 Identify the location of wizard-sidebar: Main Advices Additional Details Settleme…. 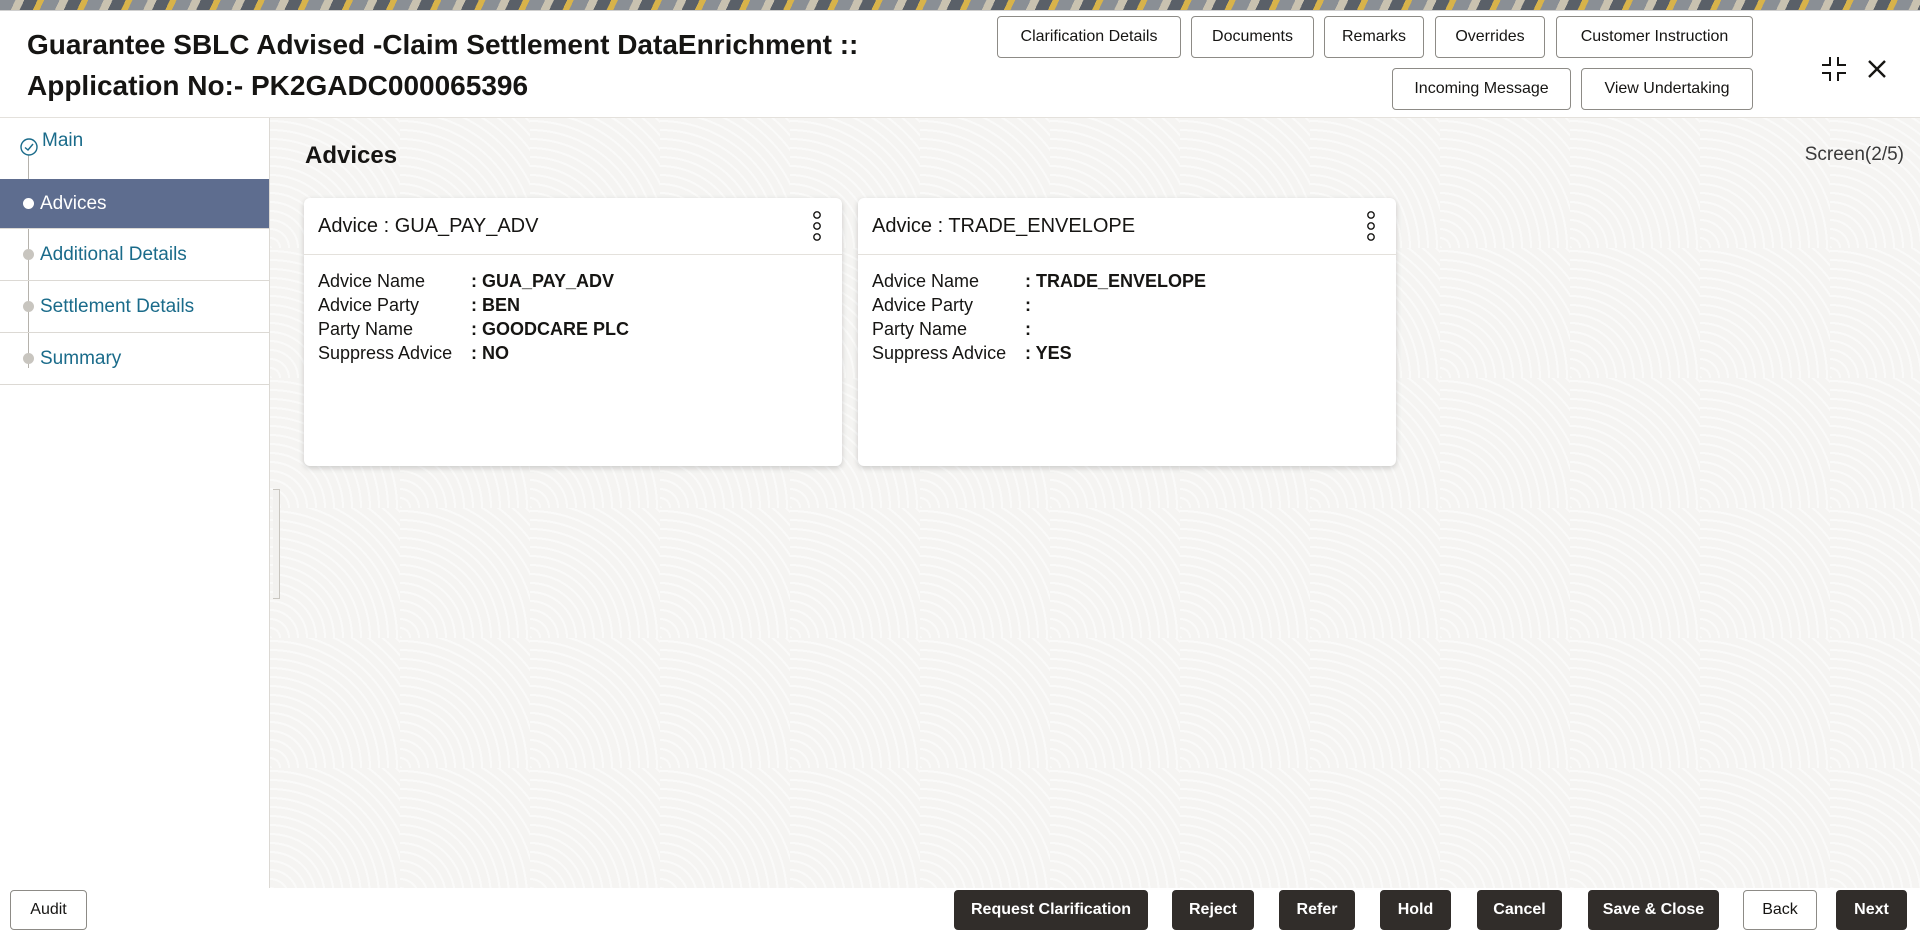
(135, 503).